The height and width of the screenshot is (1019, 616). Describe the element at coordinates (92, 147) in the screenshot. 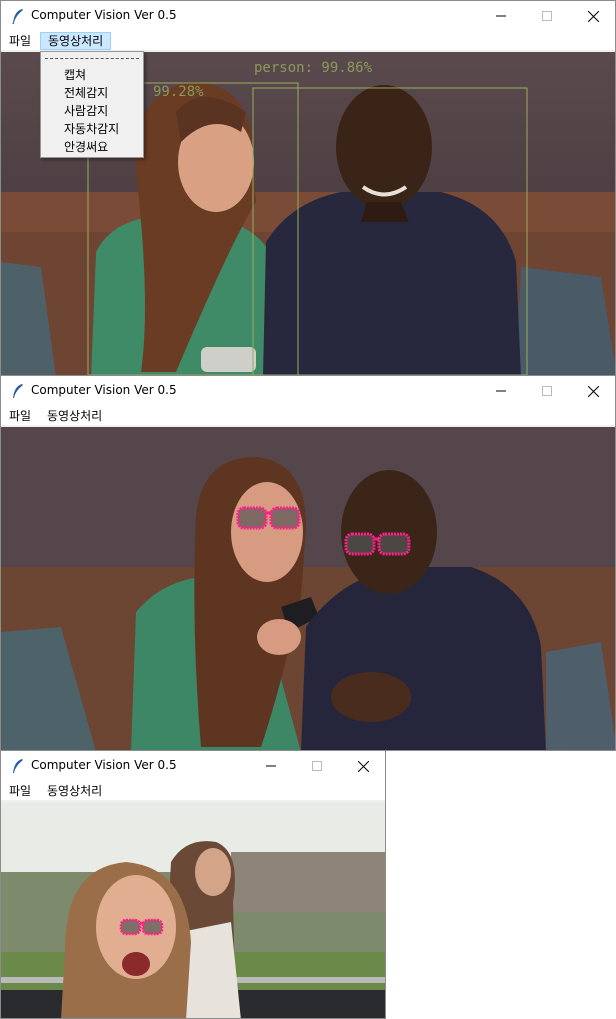

I see `menu-item-wear-glasses: 안경써요` at that location.